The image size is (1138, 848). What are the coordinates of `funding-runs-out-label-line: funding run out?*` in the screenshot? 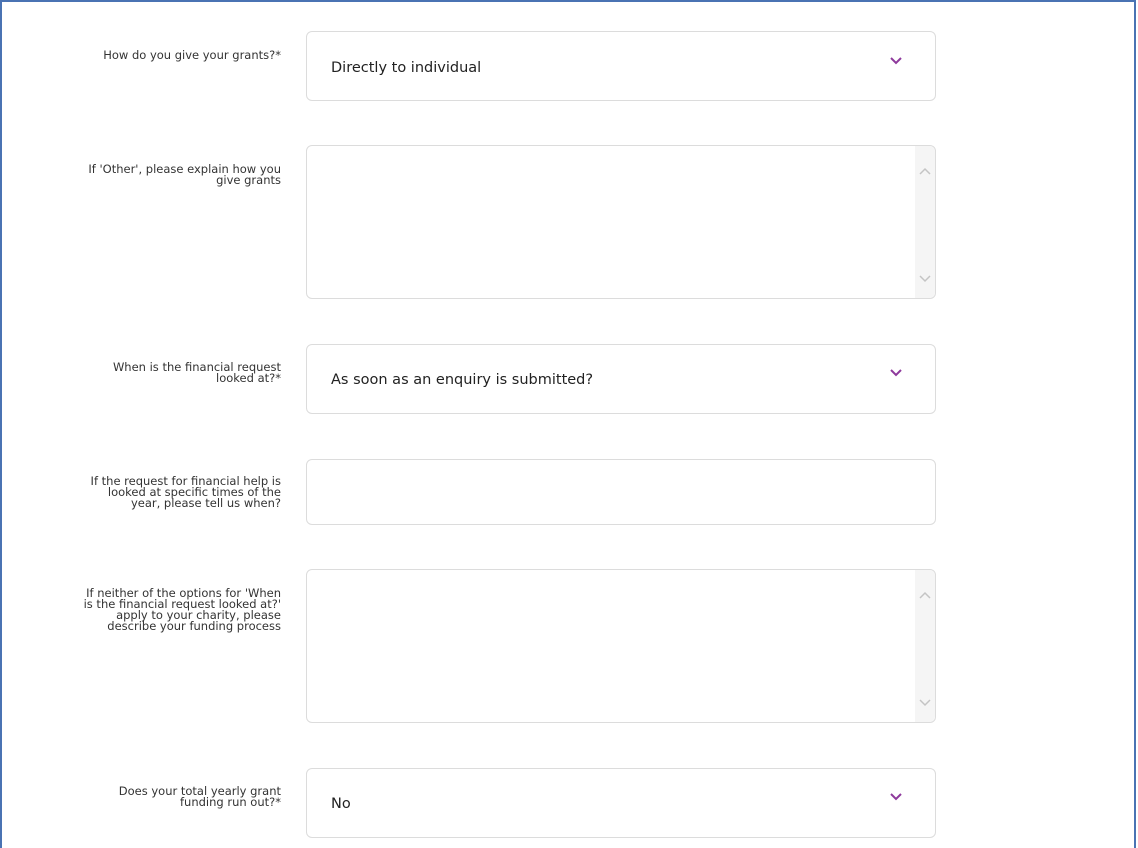 It's located at (230, 802).